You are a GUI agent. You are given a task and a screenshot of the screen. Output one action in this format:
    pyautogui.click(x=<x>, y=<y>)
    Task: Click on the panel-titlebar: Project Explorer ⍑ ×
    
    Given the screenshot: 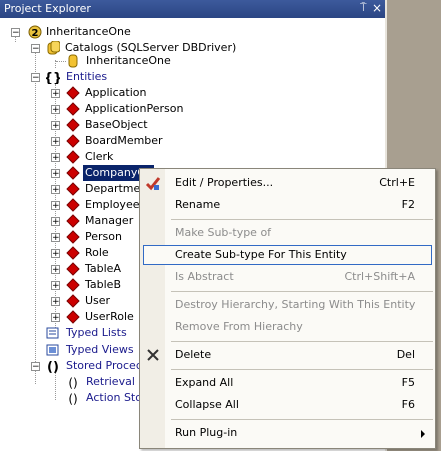 What is the action you would take?
    pyautogui.click(x=192, y=9)
    